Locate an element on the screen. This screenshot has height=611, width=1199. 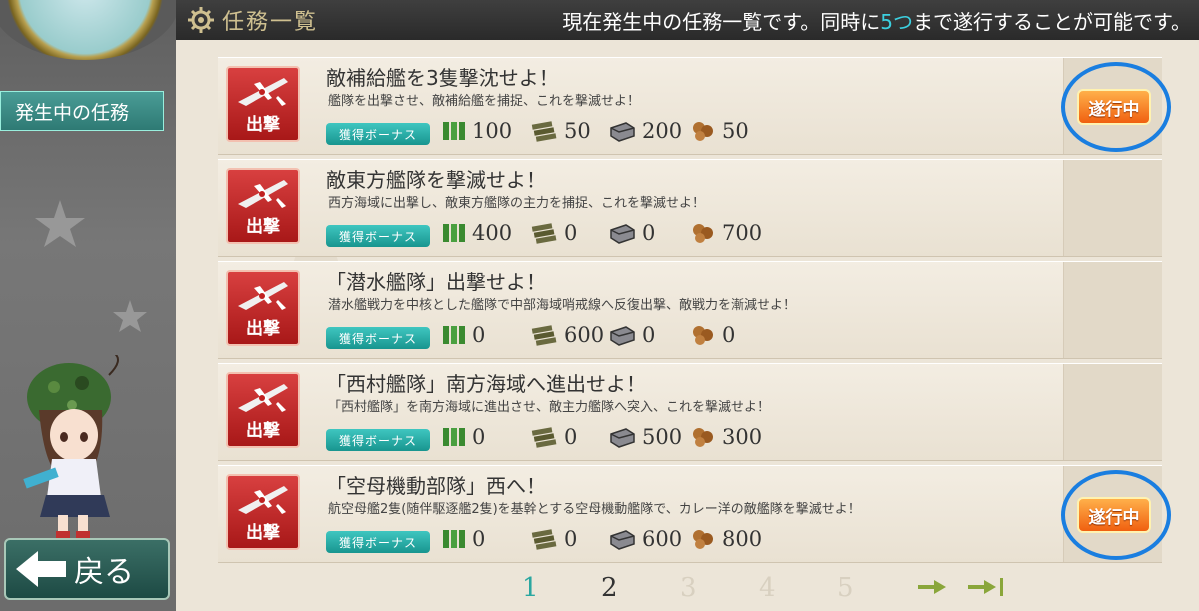
reward-bauxite: 0 is located at coordinates (712, 335).